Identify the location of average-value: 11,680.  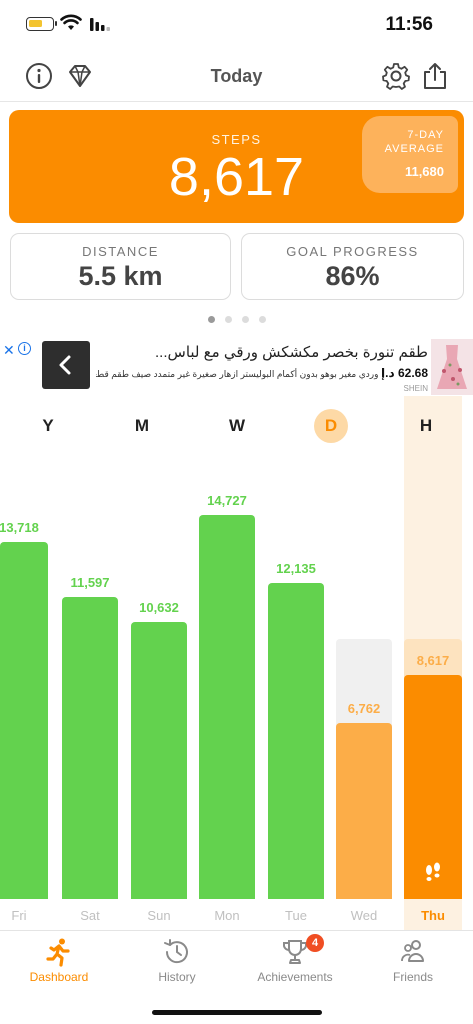
(424, 171).